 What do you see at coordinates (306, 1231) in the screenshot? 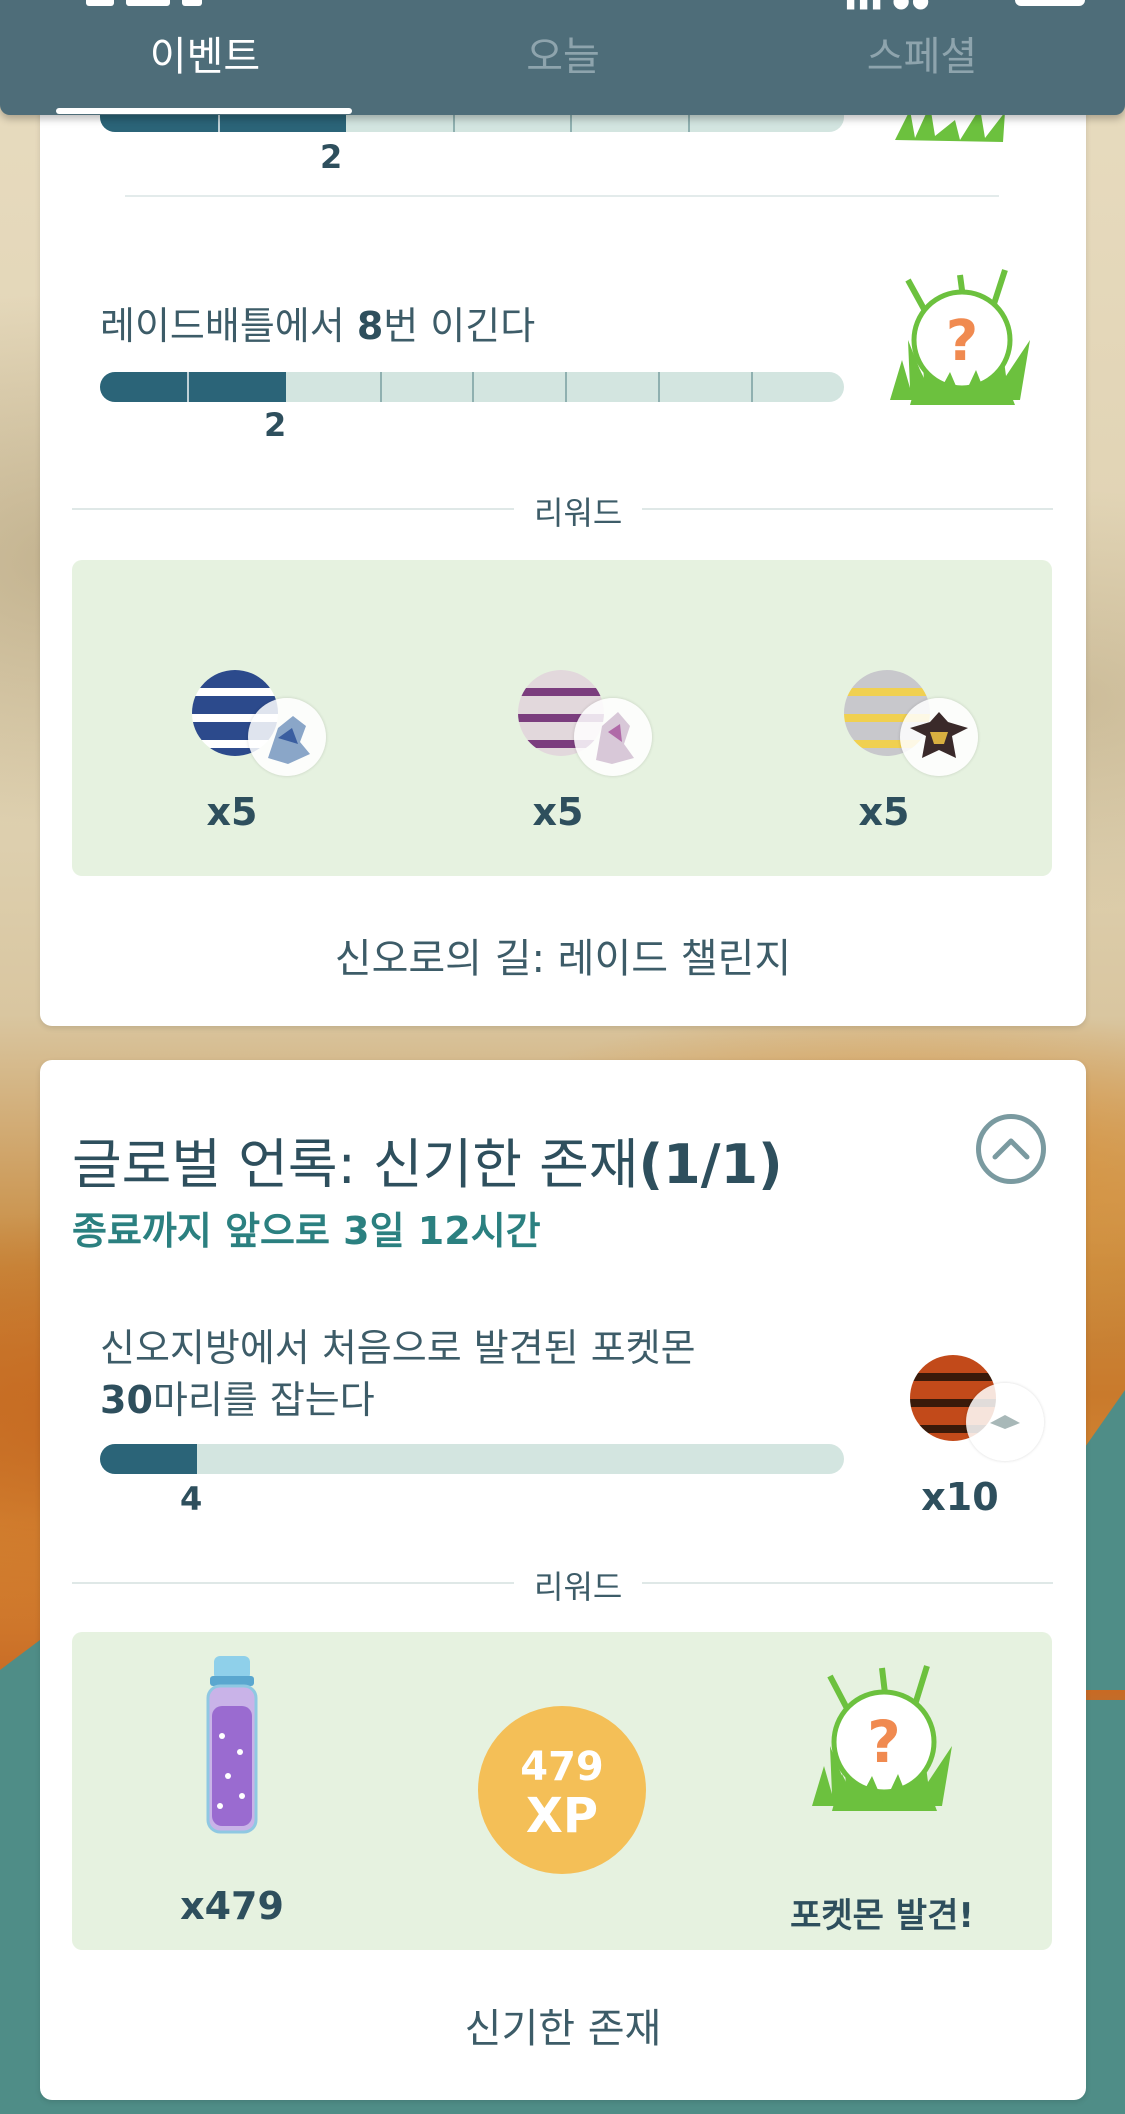
I see `time-remaining: 종료까지 앞으로 3일 12시간` at bounding box center [306, 1231].